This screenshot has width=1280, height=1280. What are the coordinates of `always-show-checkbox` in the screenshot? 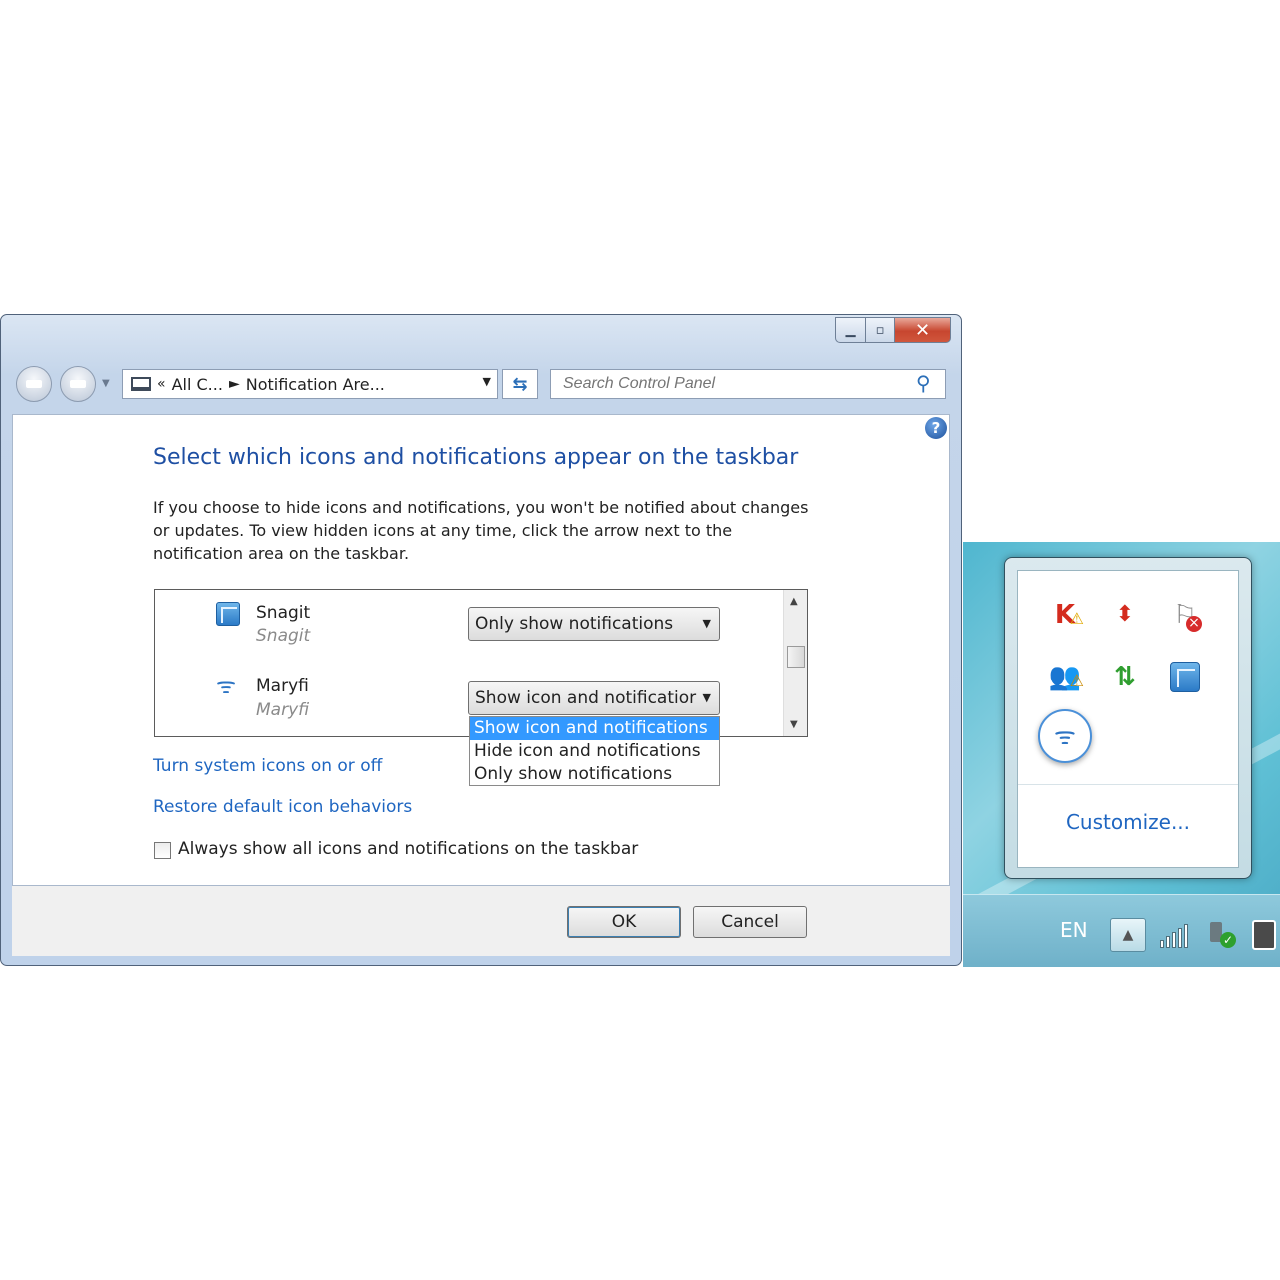 It's located at (162, 850).